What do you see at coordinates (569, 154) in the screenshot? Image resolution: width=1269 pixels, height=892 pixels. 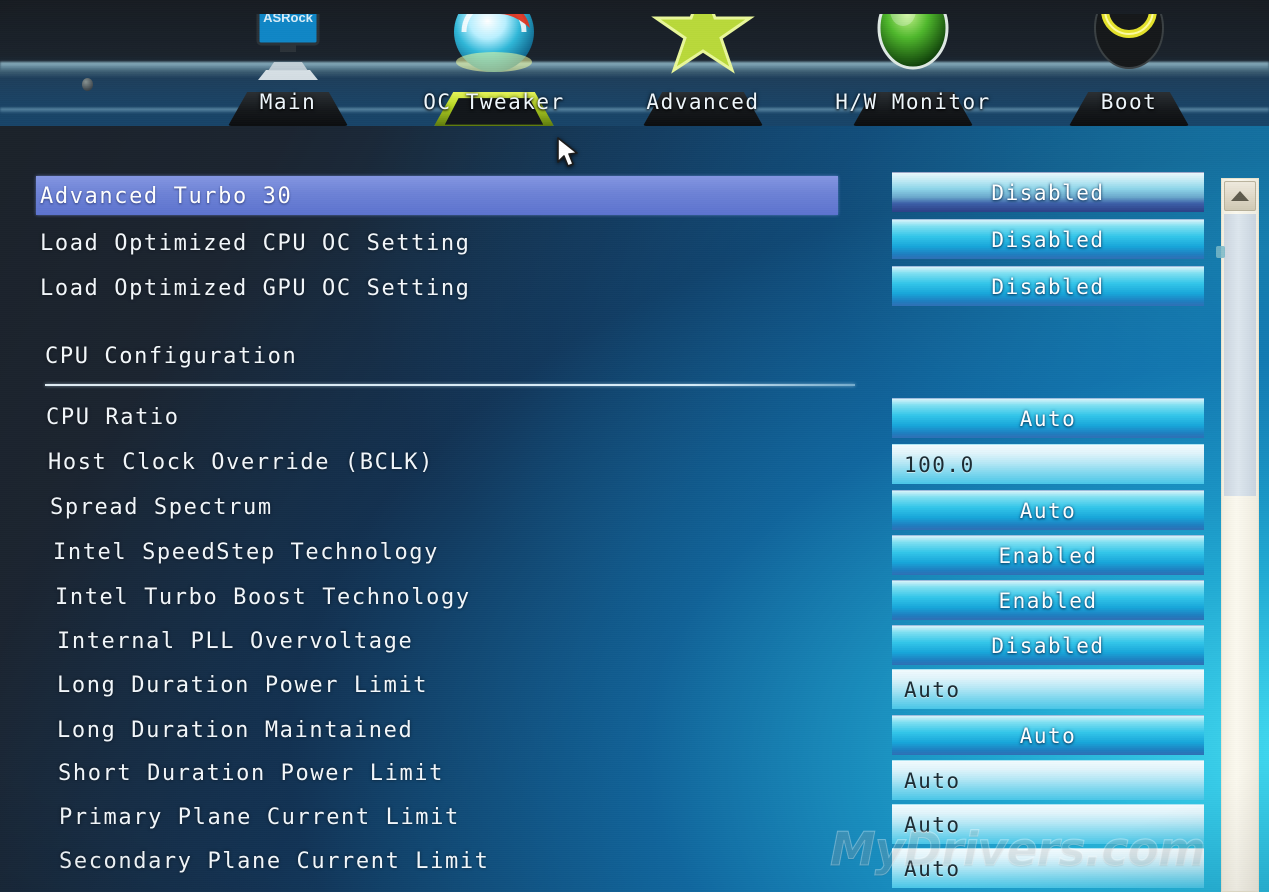 I see `mouse-pointer-icon` at bounding box center [569, 154].